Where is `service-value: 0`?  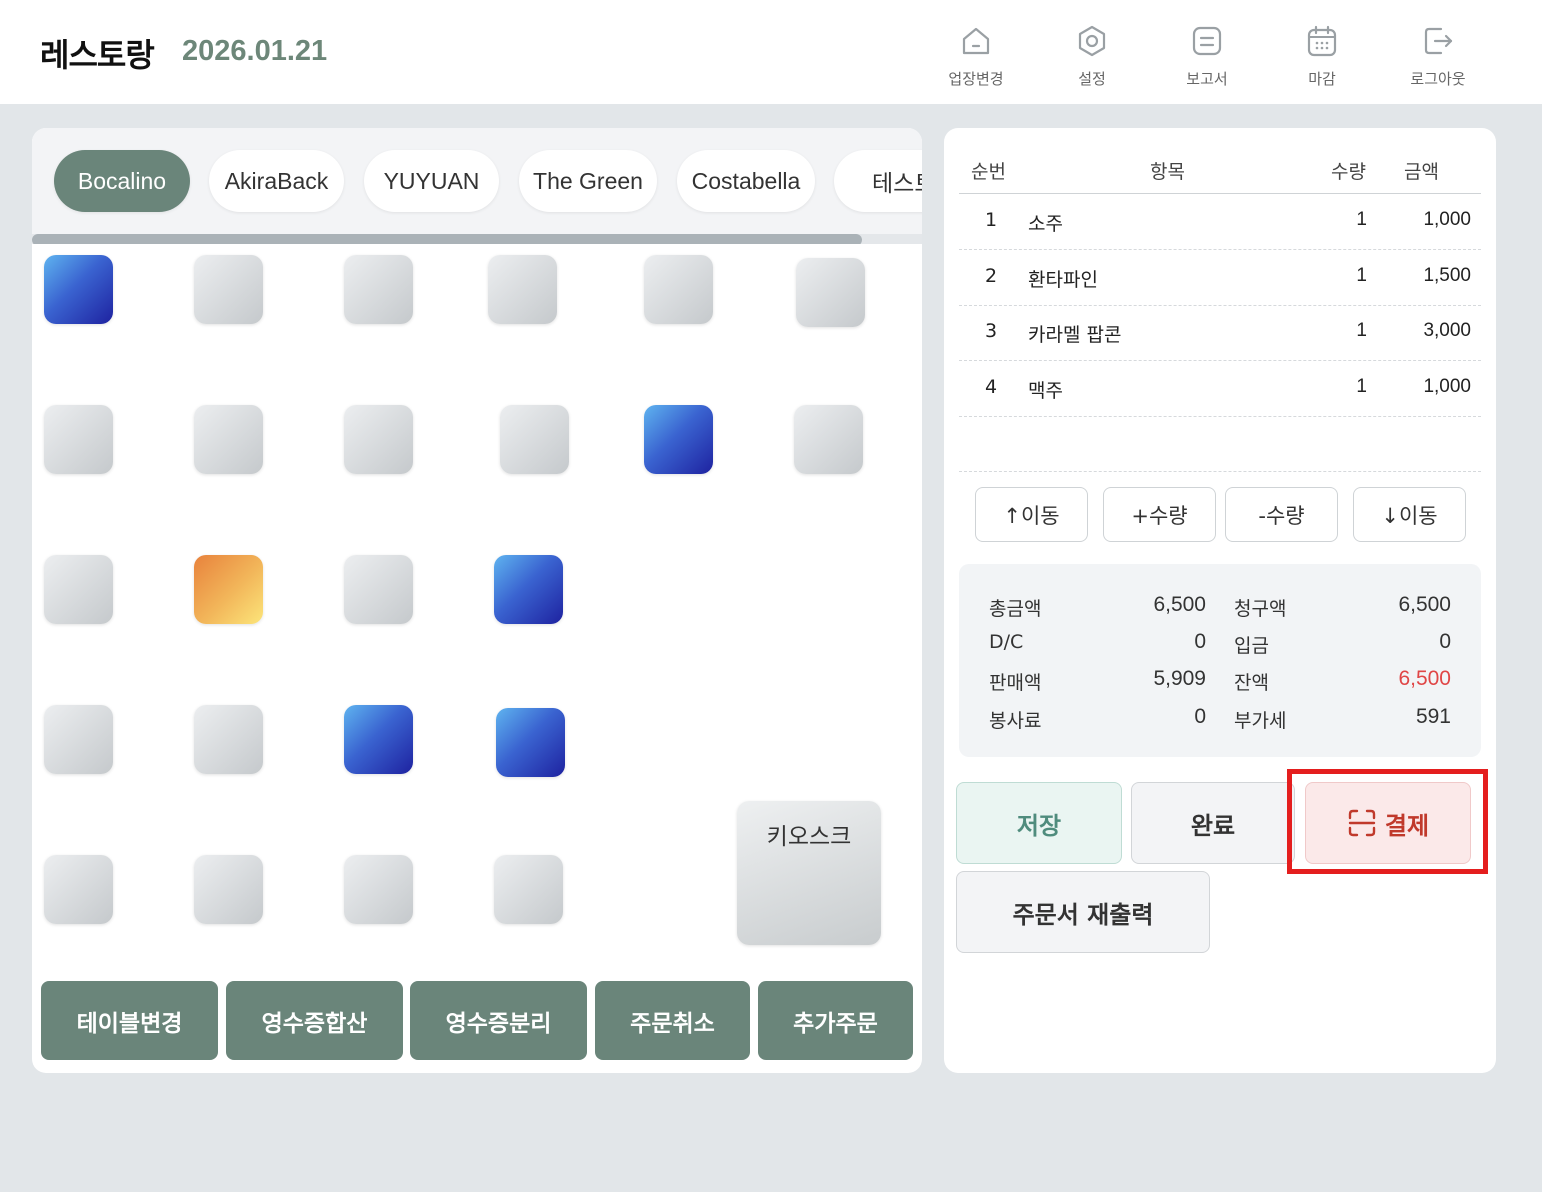
service-value: 0 is located at coordinates (1200, 716).